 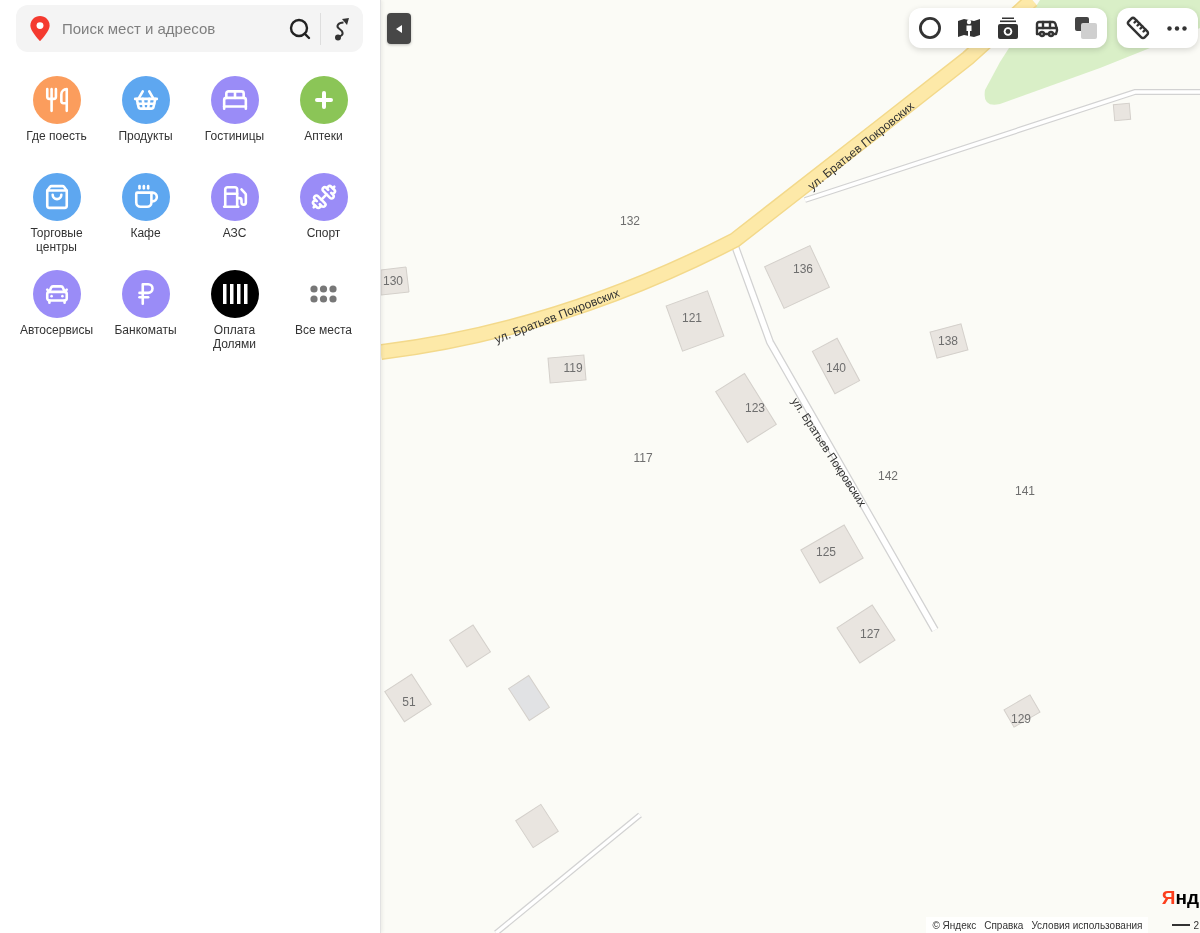 What do you see at coordinates (300, 28) in the screenshot?
I see `search-icon` at bounding box center [300, 28].